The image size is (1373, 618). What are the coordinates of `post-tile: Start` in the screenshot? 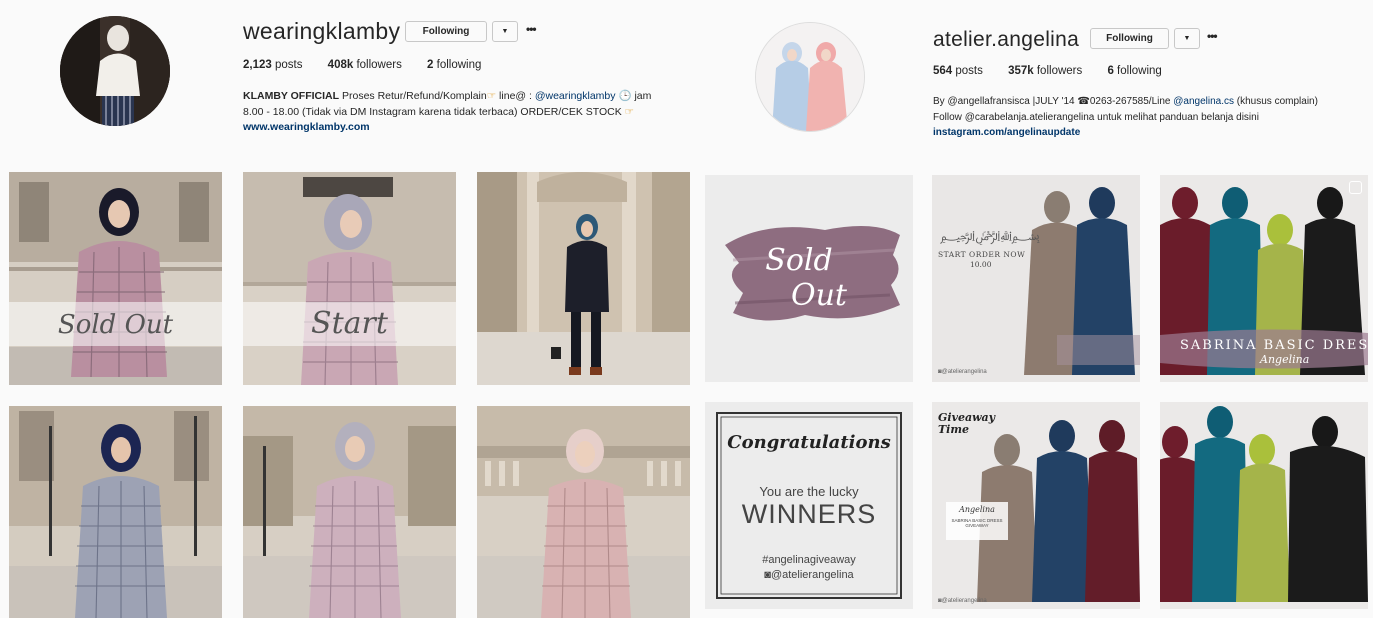 It's located at (349, 278).